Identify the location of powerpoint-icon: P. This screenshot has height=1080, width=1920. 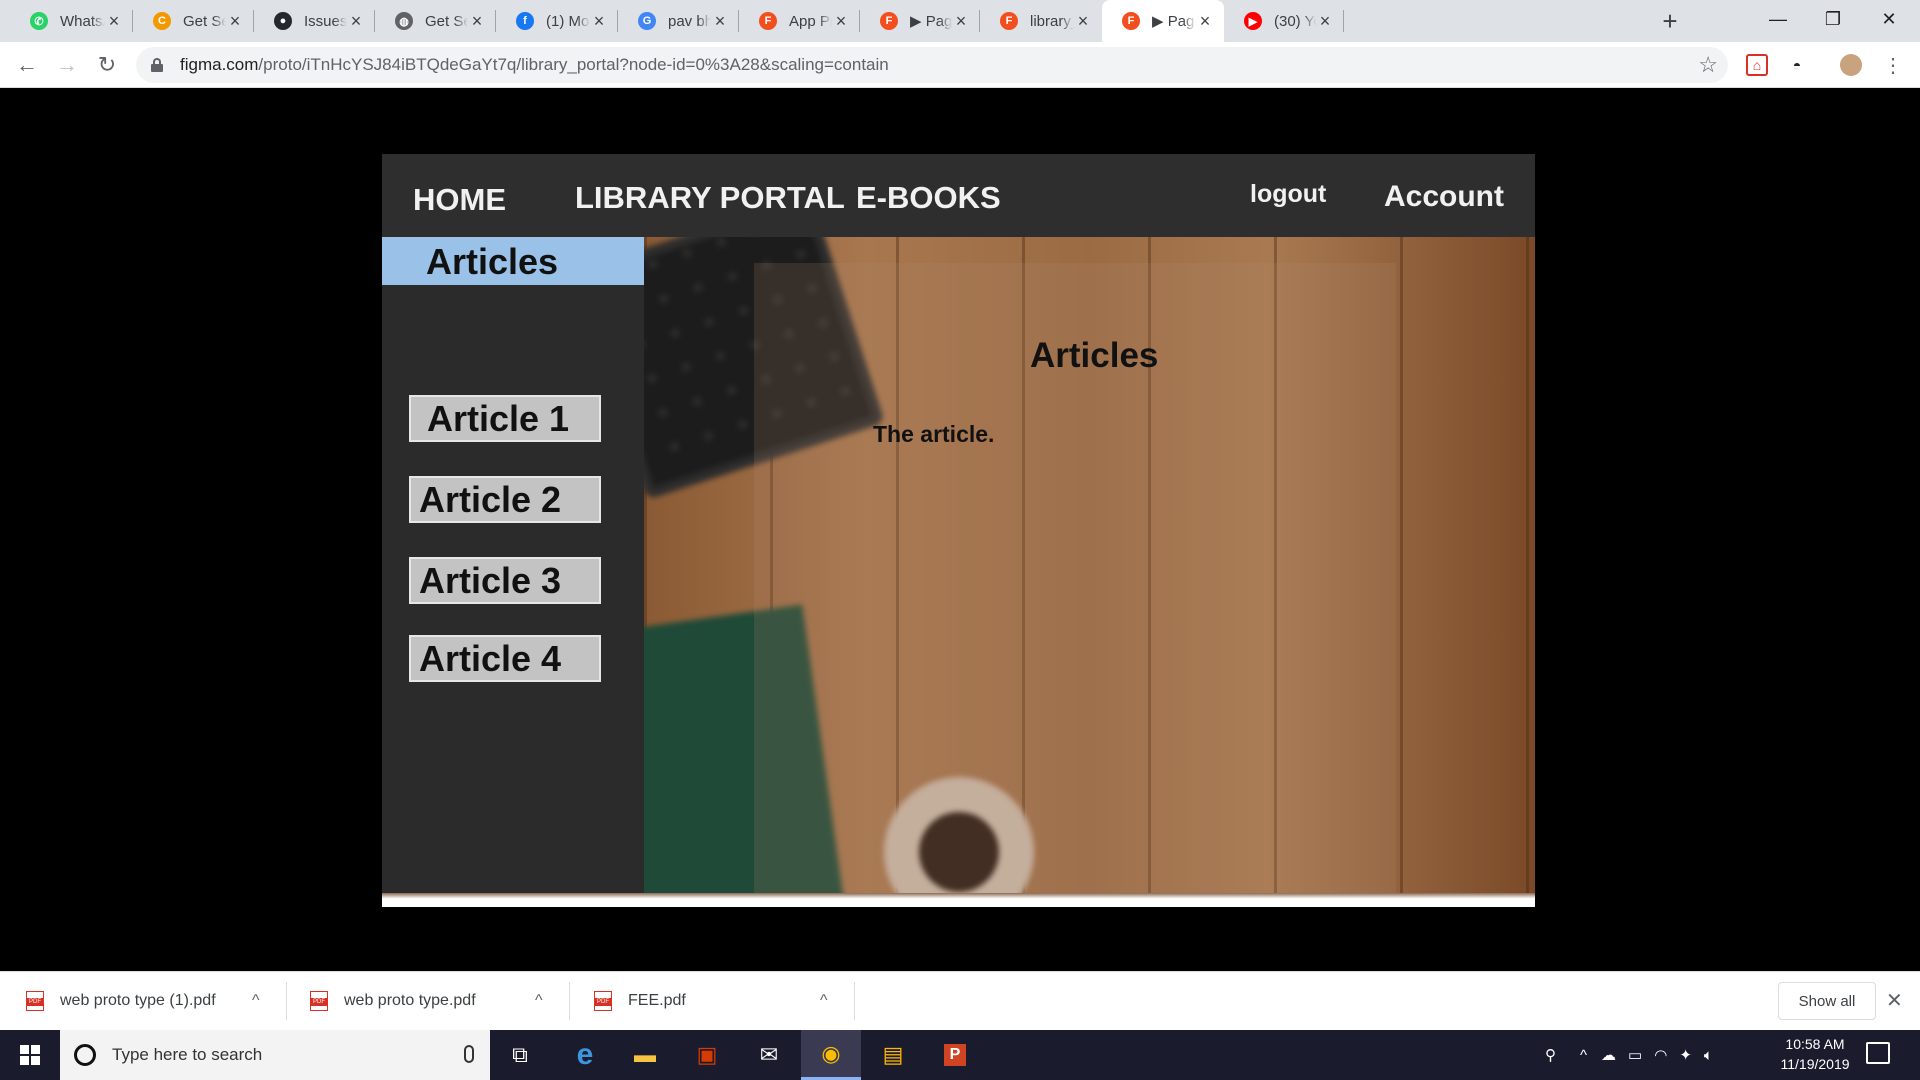
(955, 1055).